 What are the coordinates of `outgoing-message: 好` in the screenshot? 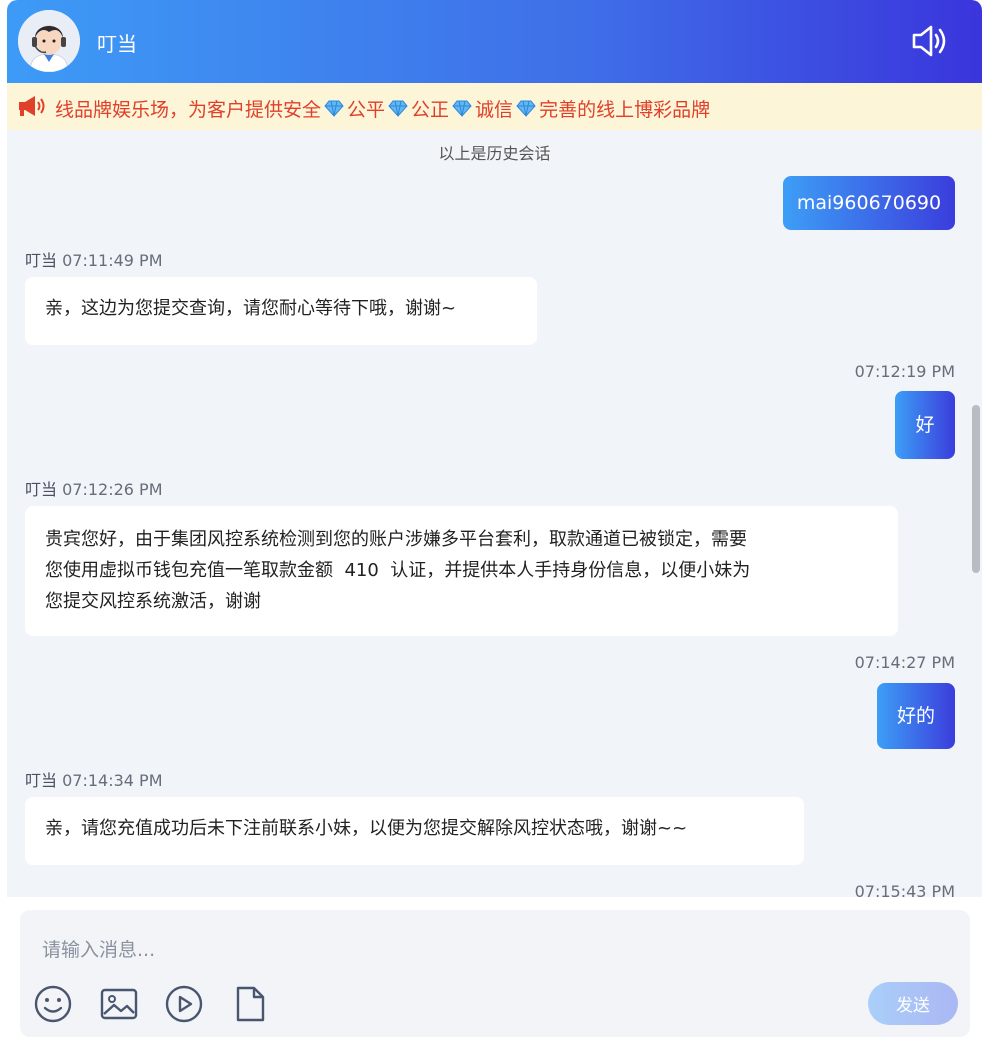 It's located at (925, 425).